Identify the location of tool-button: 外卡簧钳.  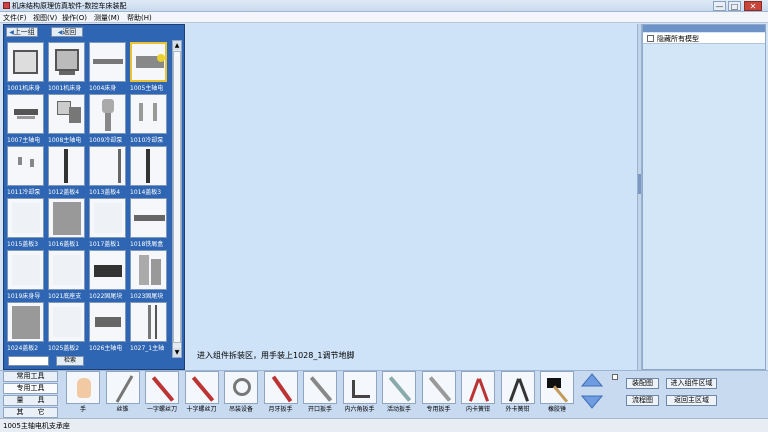
(518, 393).